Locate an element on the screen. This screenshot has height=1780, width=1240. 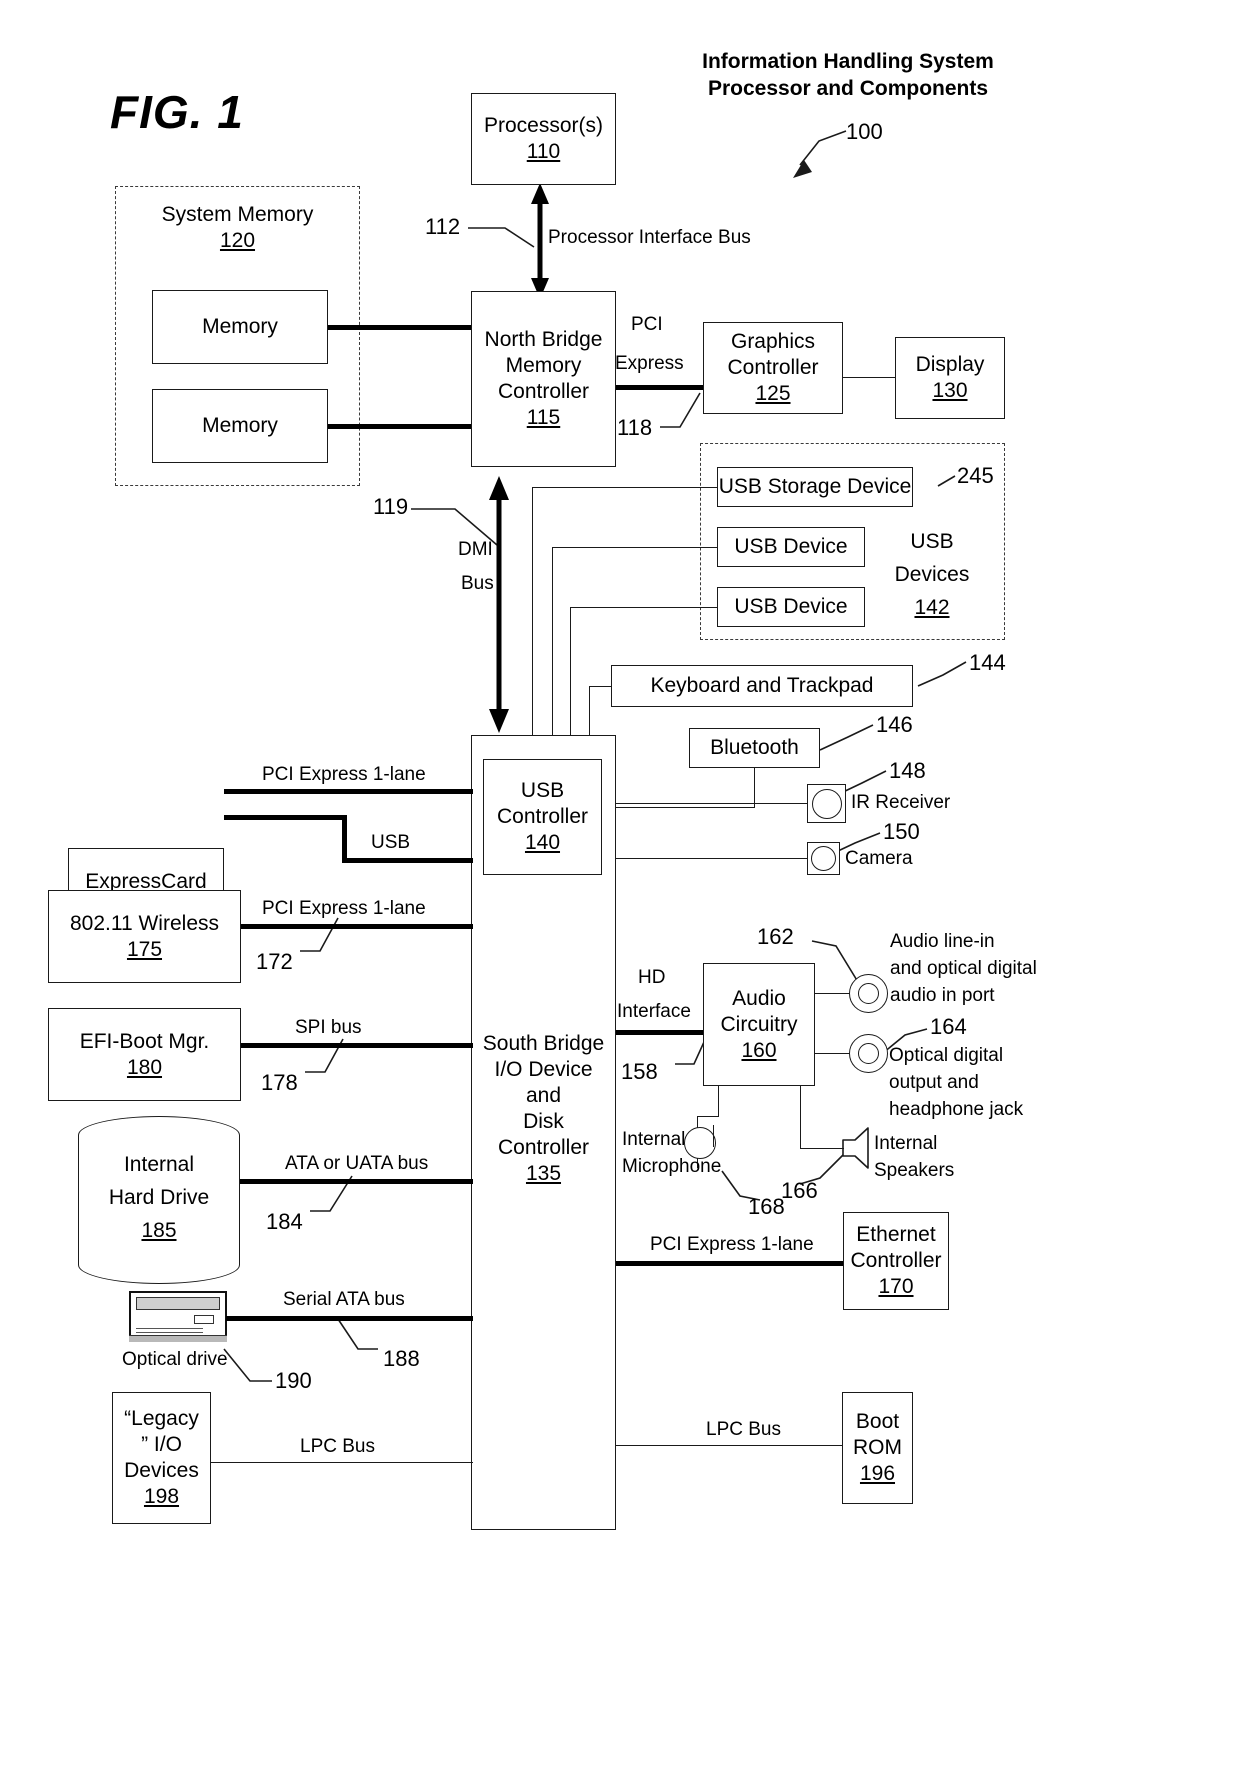
block-usb-controller-overlay-line-2: Controller is located at coordinates (542, 816).